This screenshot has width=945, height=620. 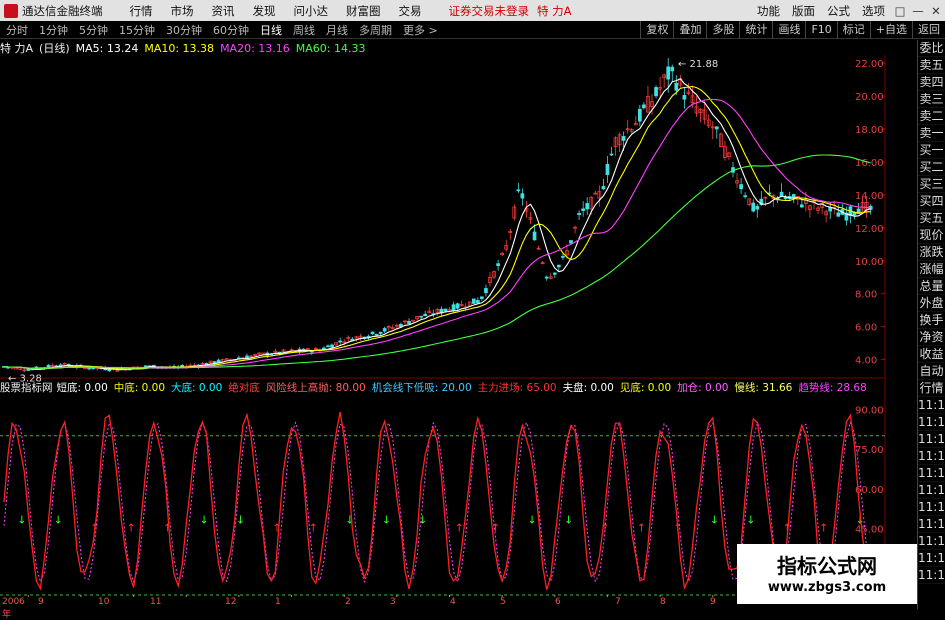 What do you see at coordinates (375, 30) in the screenshot?
I see `period-multi: 多周期` at bounding box center [375, 30].